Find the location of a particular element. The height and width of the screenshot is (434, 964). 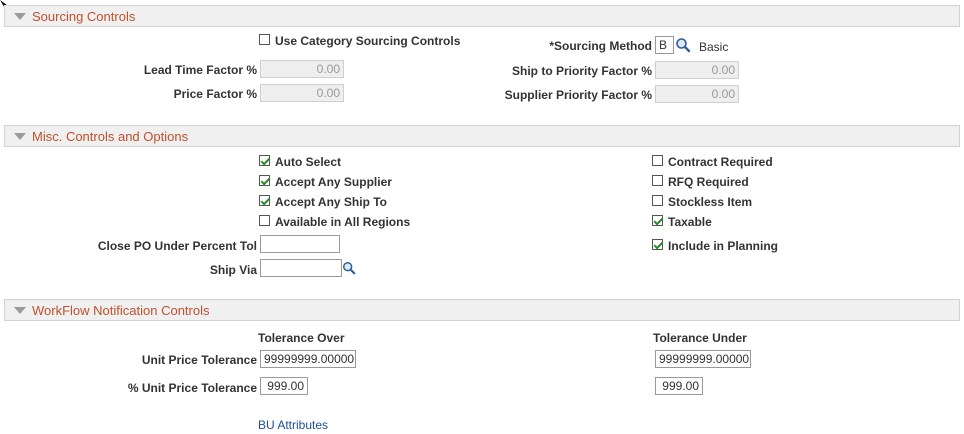

ship-via-label: Ship Via is located at coordinates (233, 270).